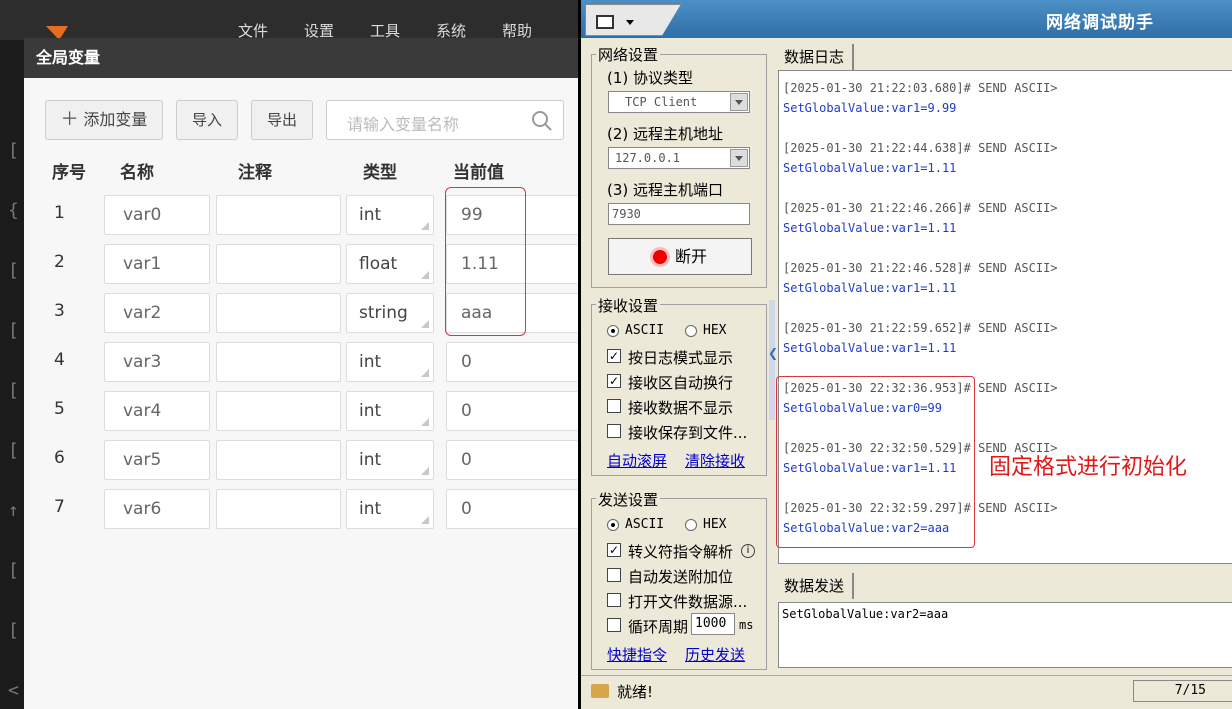 The image size is (1232, 709). What do you see at coordinates (920, 268) in the screenshot?
I see `log-entry-header: [2025-01-30 21:22:46.528]# SEND ASCII>` at bounding box center [920, 268].